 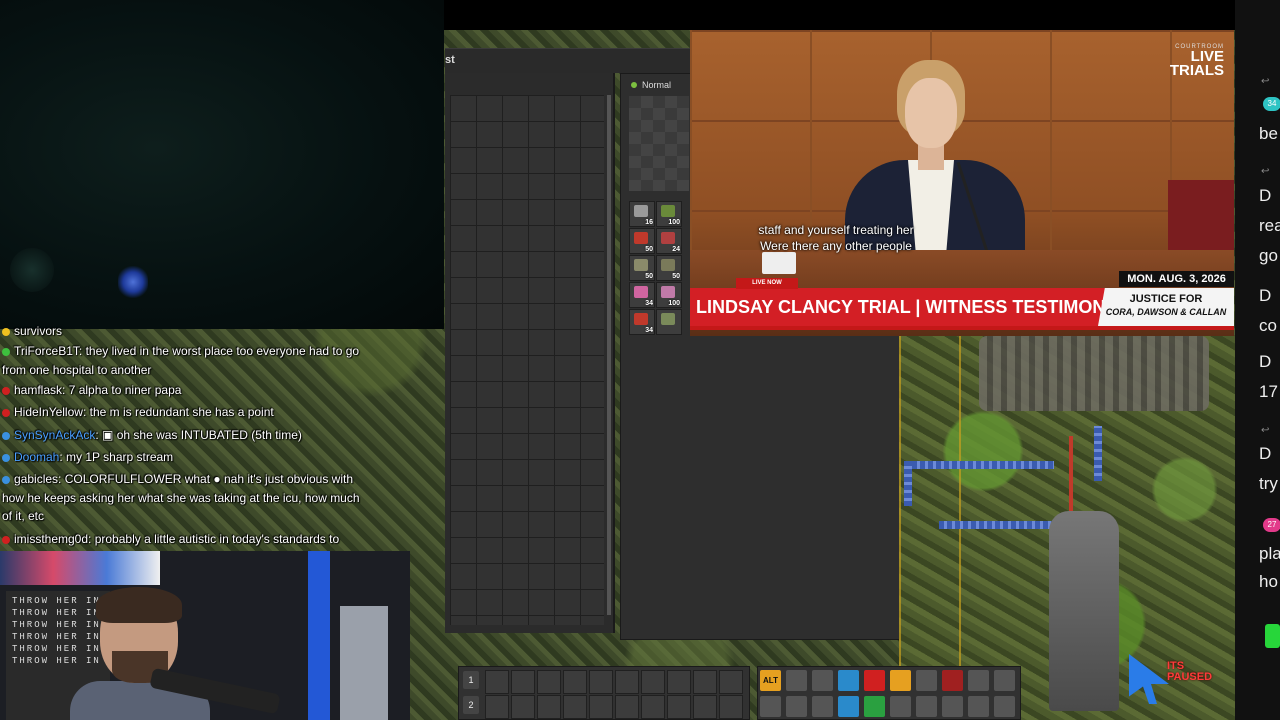 I want to click on quickbar-row-2: 2, so click(x=471, y=705).